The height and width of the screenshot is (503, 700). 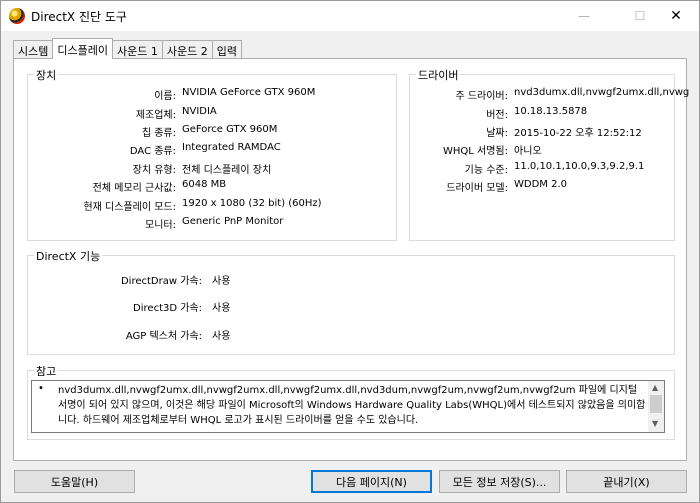 What do you see at coordinates (129, 207) in the screenshot?
I see `device-mode-label: 현재 디스플레이 모드:` at bounding box center [129, 207].